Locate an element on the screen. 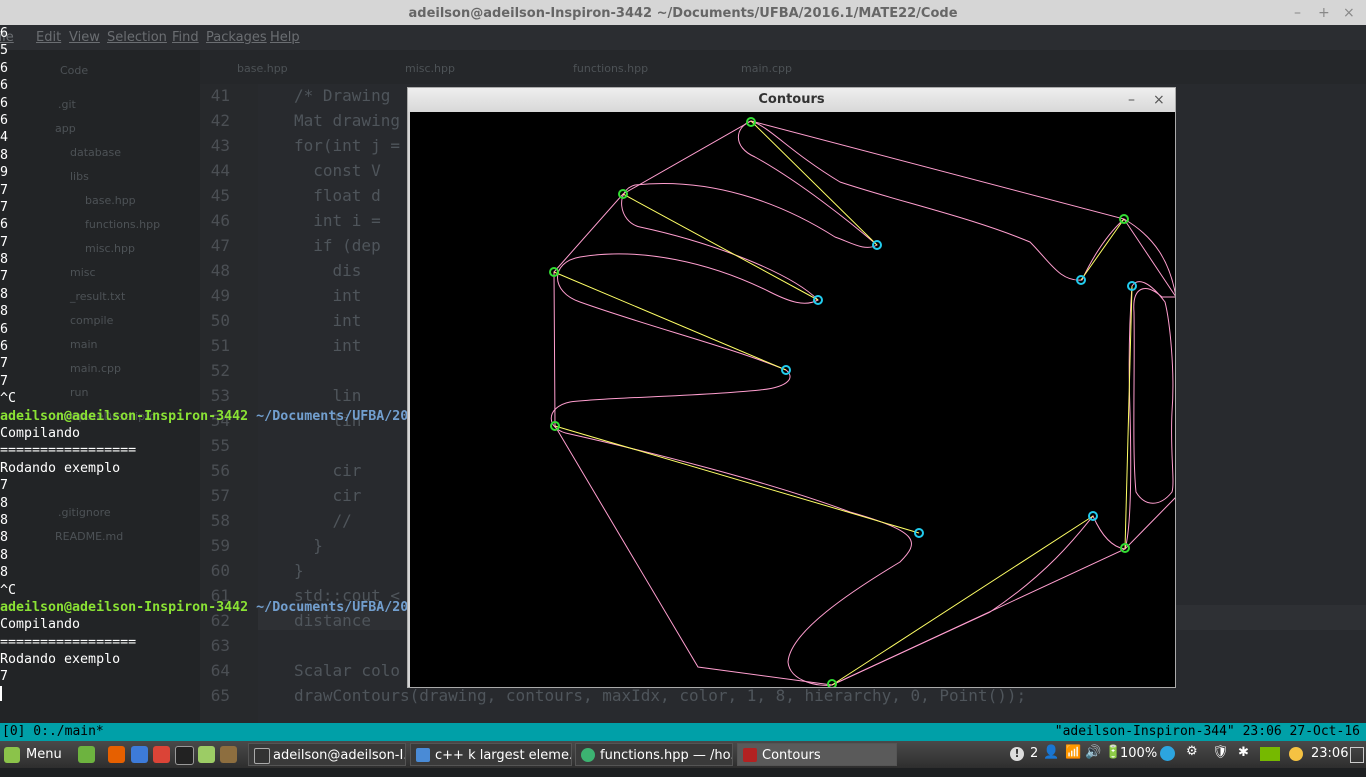 The image size is (1366, 777). maximize-window-button: + is located at coordinates (1324, 13).